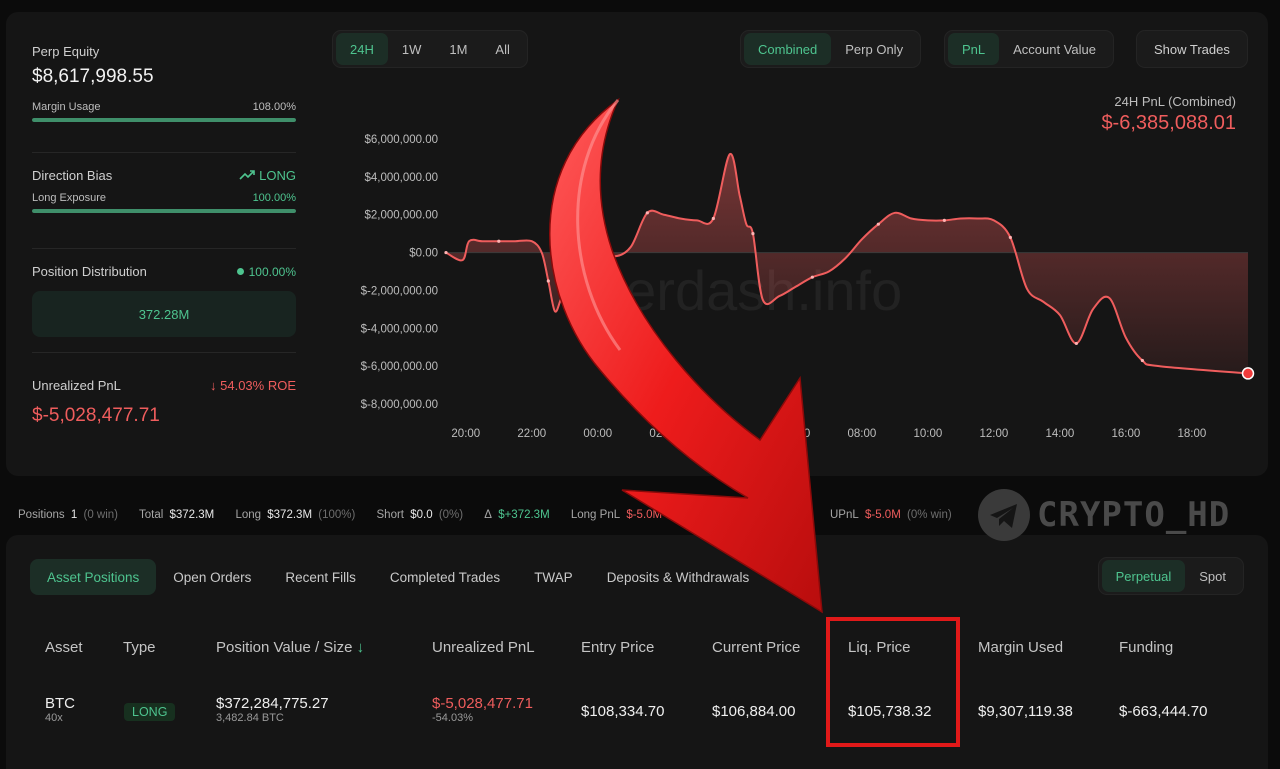  Describe the element at coordinates (150, 712) in the screenshot. I see `type-badge: LONG` at that location.